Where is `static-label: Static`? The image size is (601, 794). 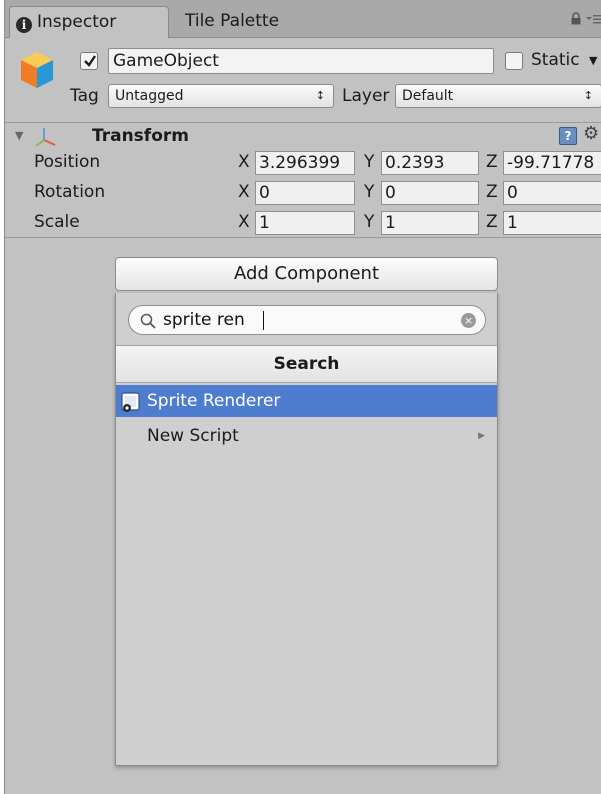
static-label: Static is located at coordinates (555, 60).